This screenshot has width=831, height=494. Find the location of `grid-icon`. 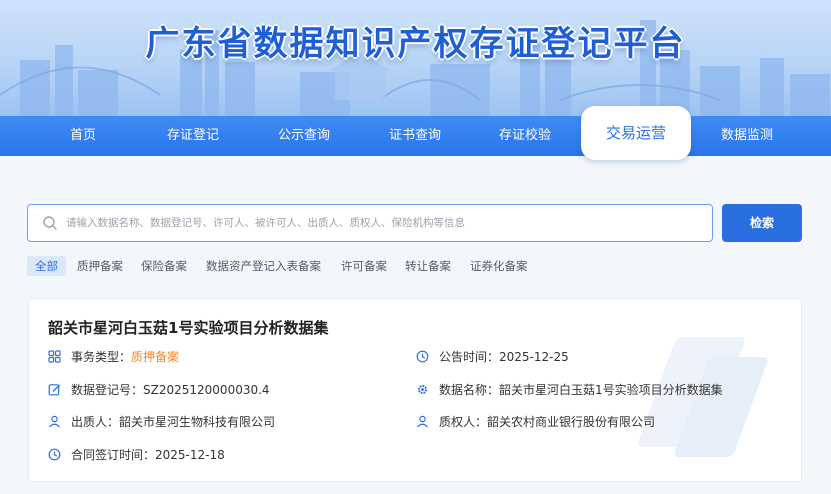

grid-icon is located at coordinates (54, 356).